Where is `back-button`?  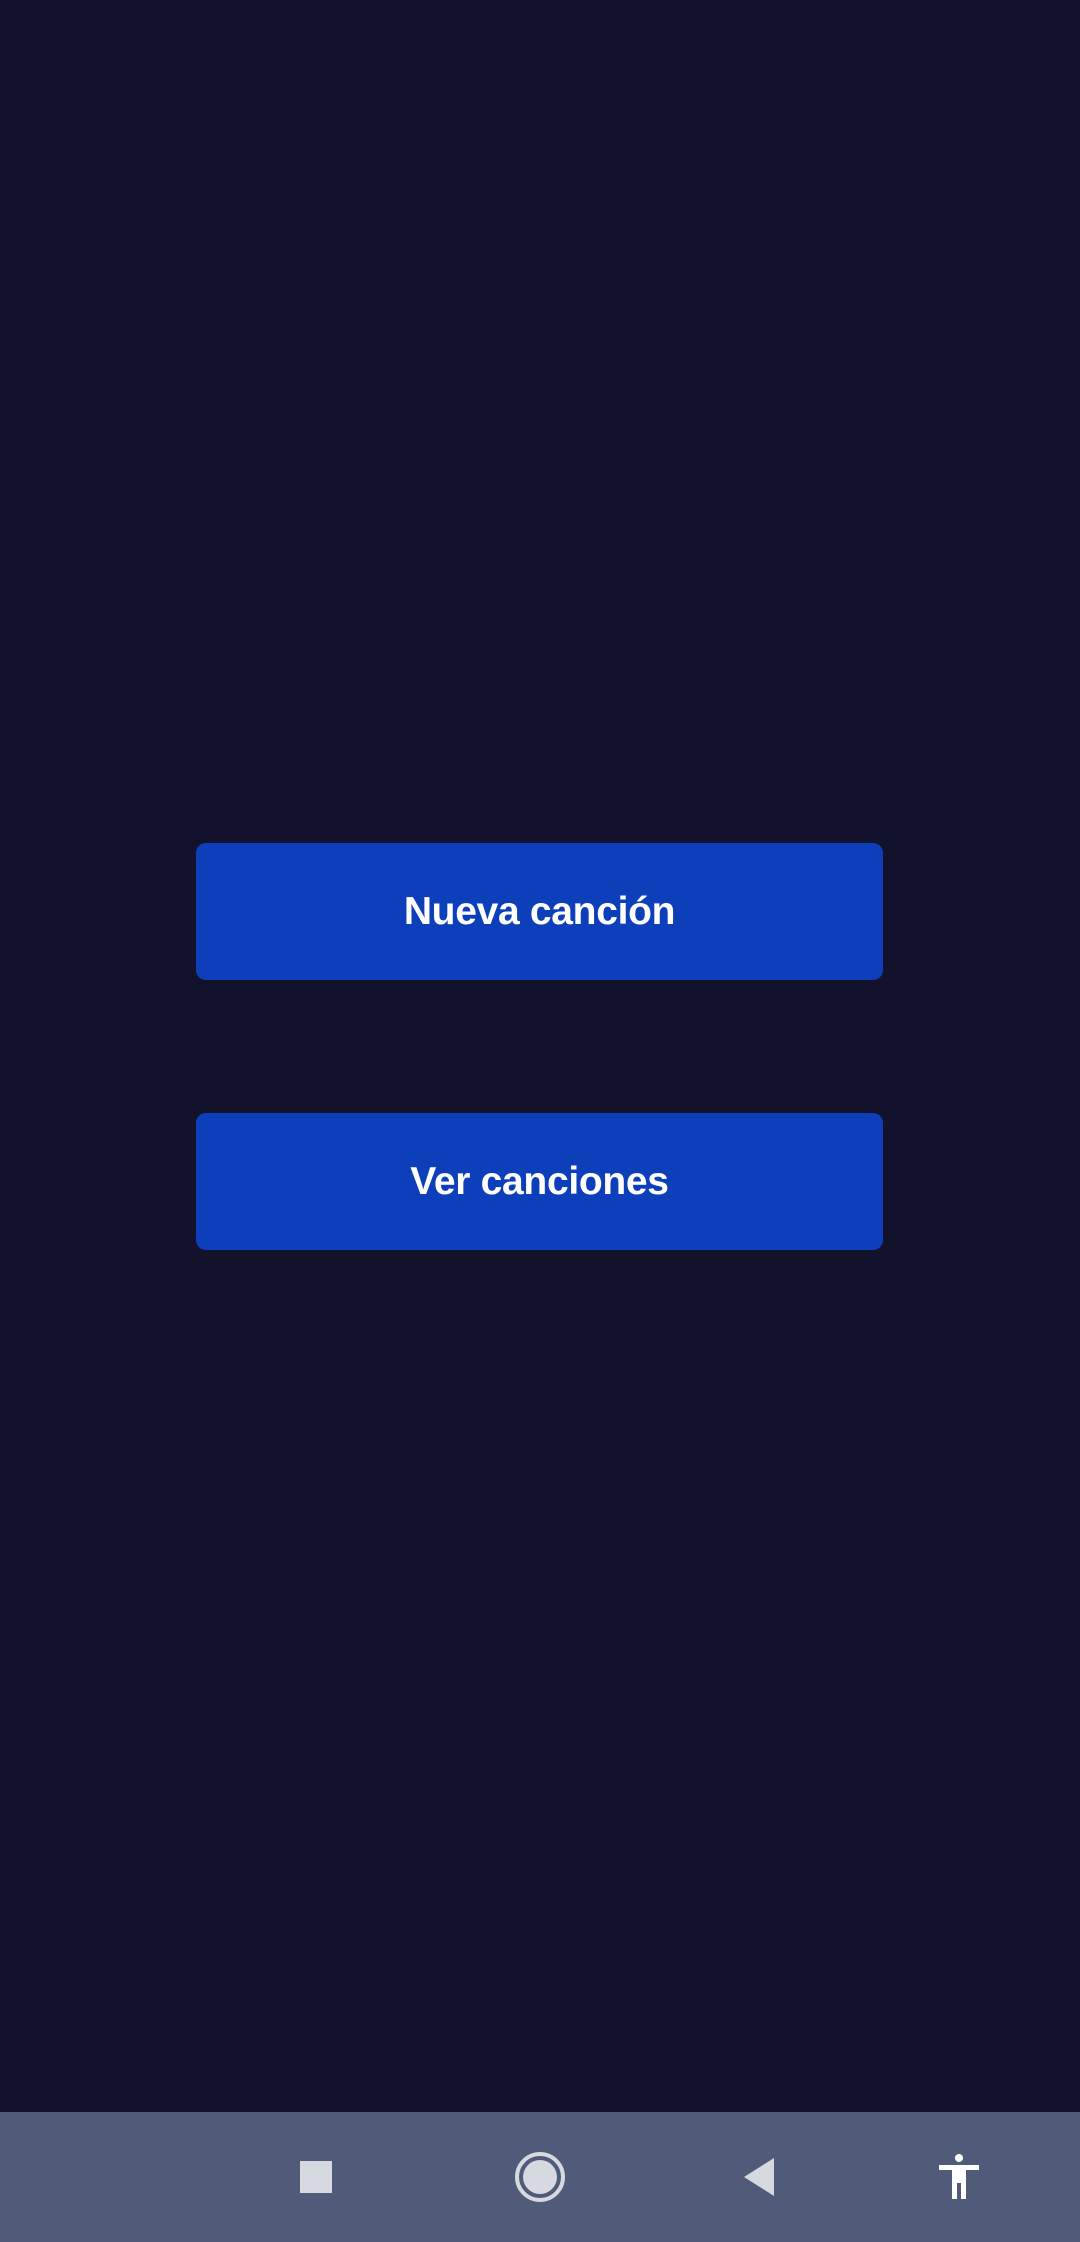 back-button is located at coordinates (760, 2177).